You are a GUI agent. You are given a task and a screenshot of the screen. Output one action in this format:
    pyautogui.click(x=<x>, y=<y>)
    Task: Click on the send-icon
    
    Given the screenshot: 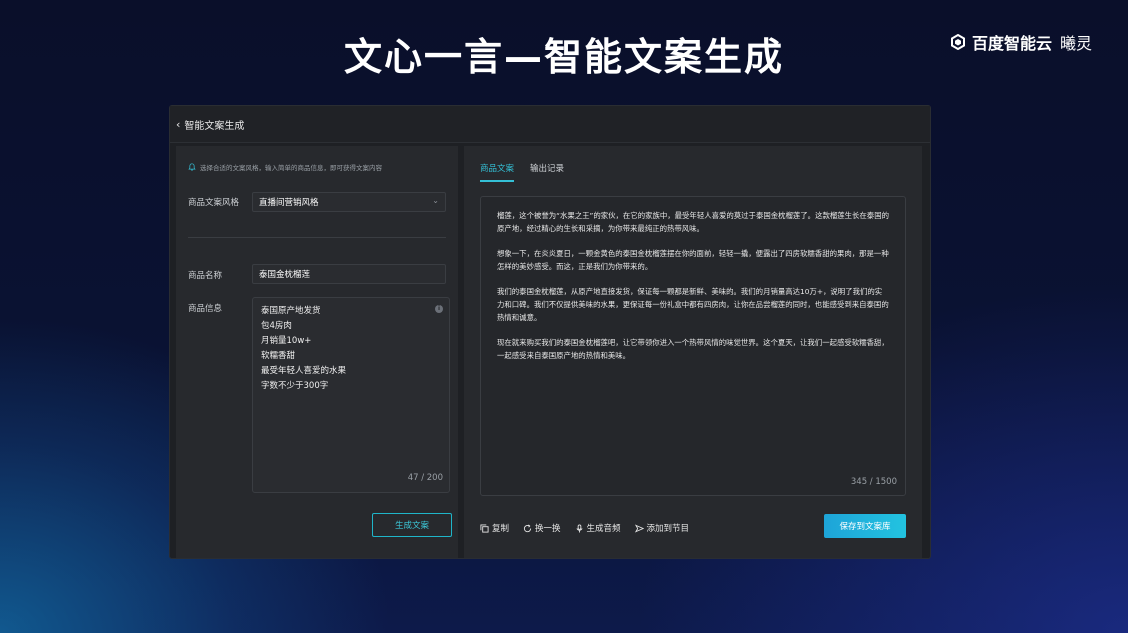 What is the action you would take?
    pyautogui.click(x=639, y=528)
    